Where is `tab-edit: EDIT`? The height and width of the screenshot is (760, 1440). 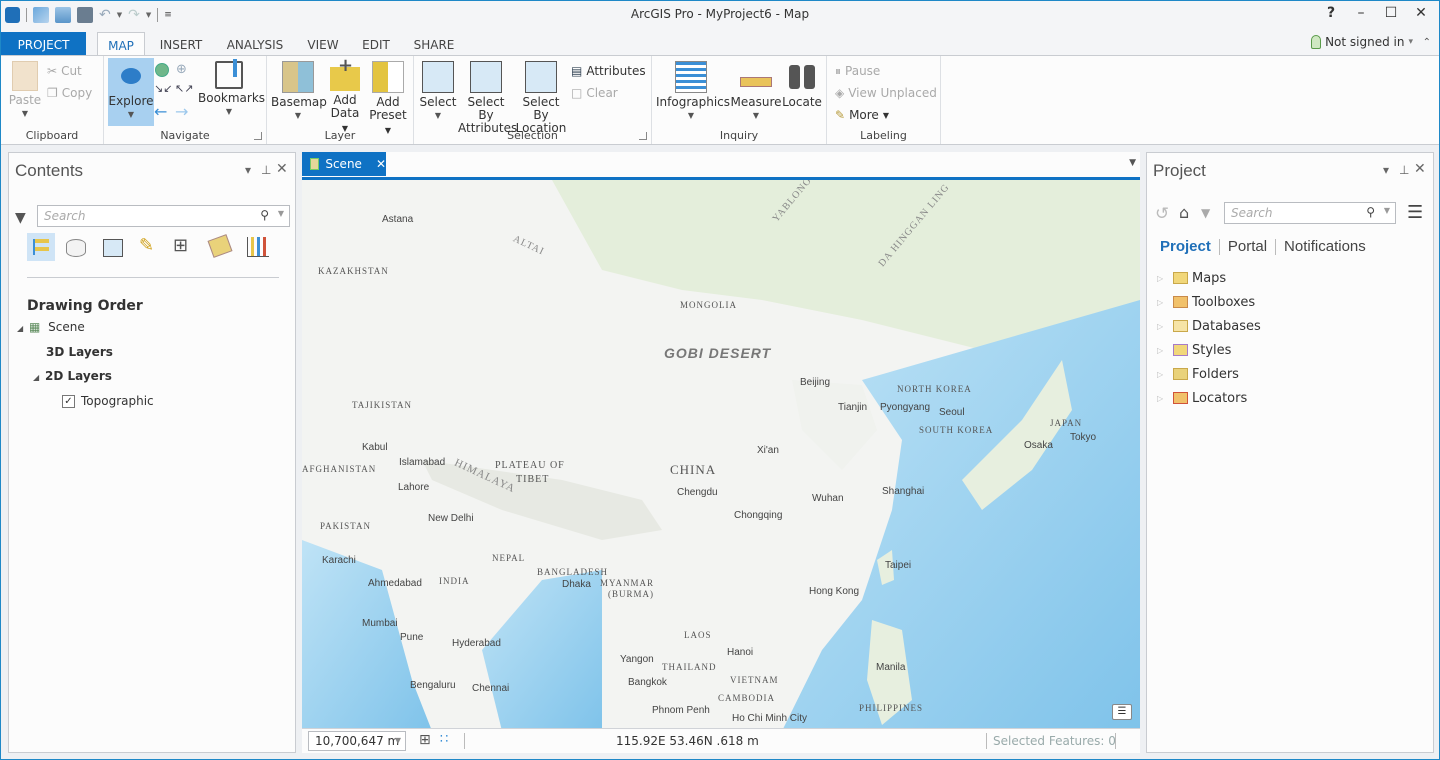 tab-edit: EDIT is located at coordinates (376, 43).